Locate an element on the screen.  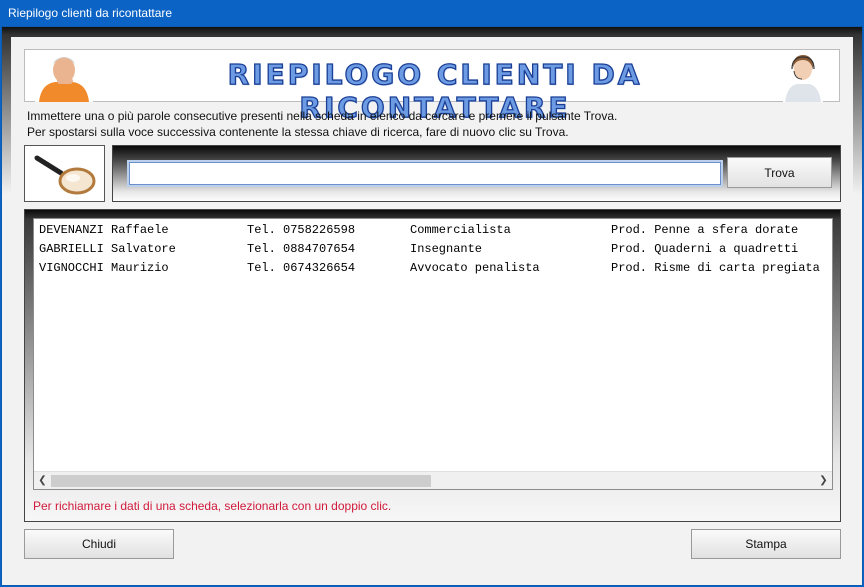
print-button: Stampa is located at coordinates (766, 544).